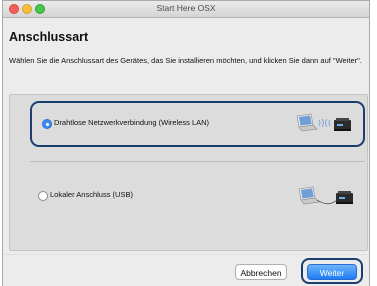 The image size is (377, 286). I want to click on cancel-button: Abbrechen, so click(261, 272).